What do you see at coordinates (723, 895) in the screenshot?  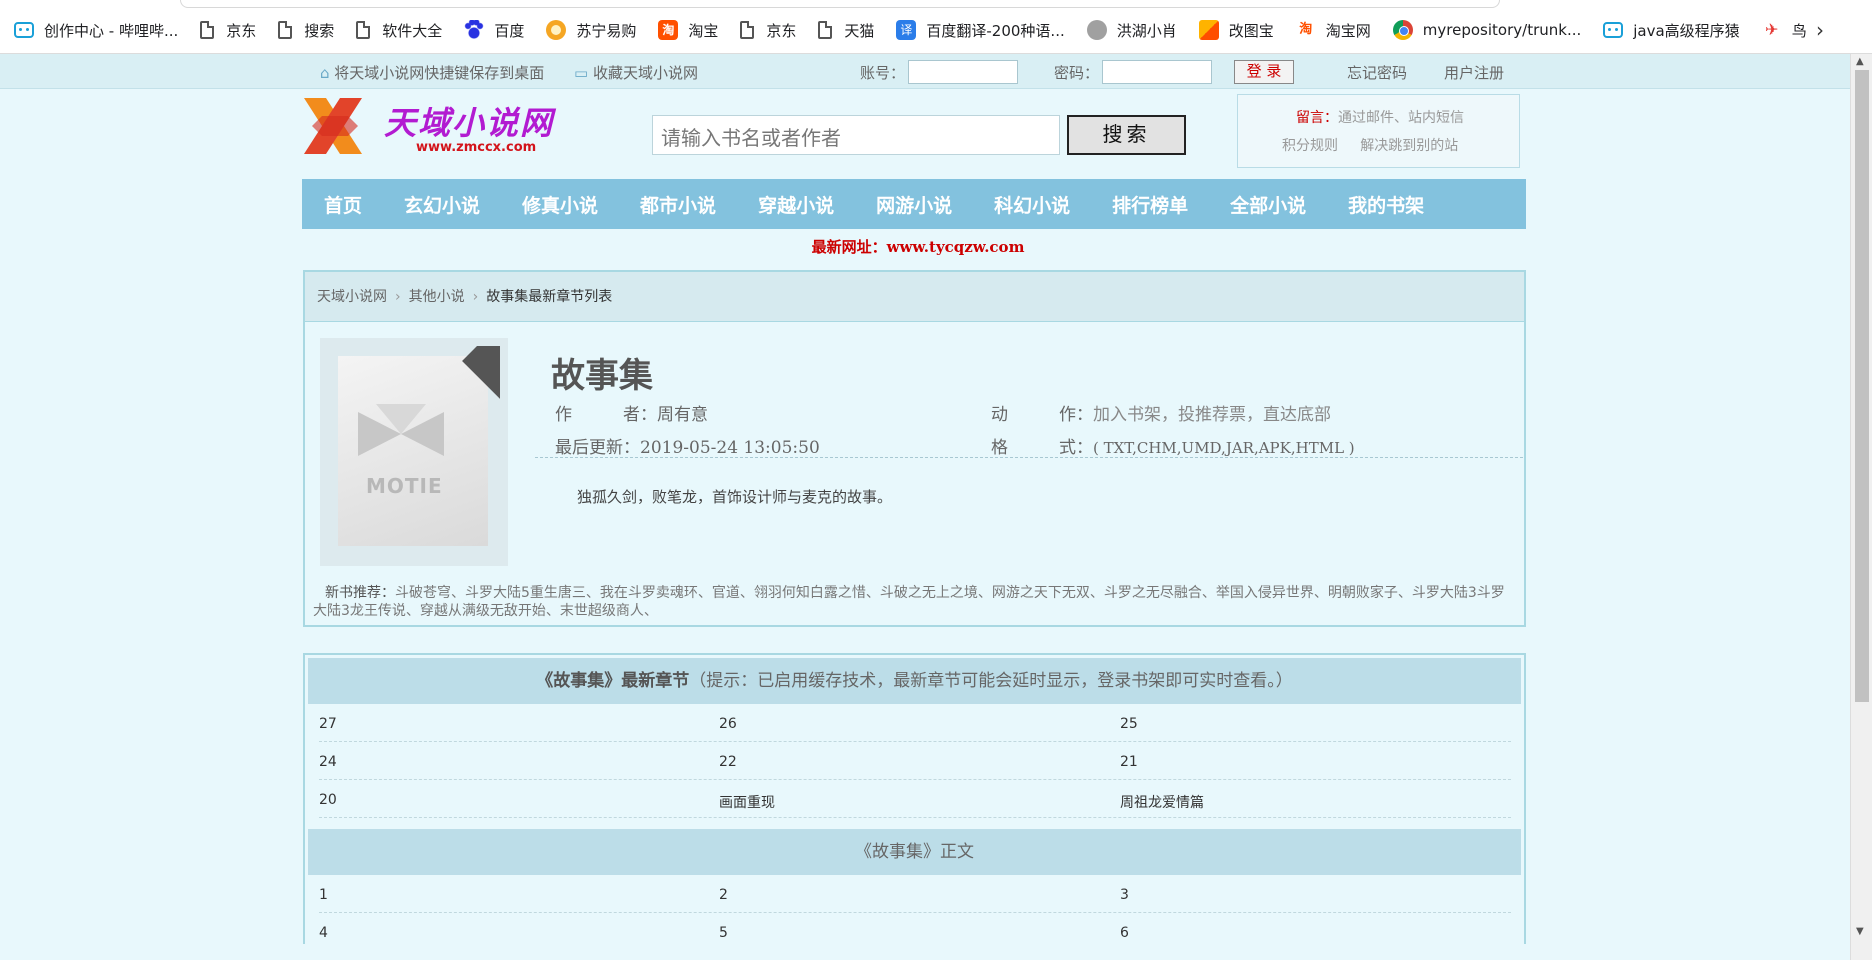 I see `chapter-link: 2` at bounding box center [723, 895].